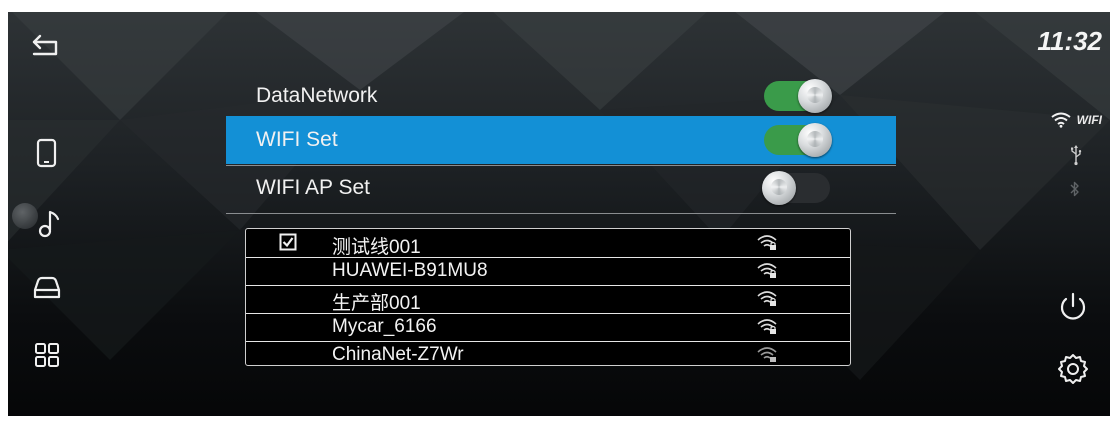 The width and height of the screenshot is (1110, 422). Describe the element at coordinates (548, 327) in the screenshot. I see `wifi-network-item: Mycar_6166` at that location.